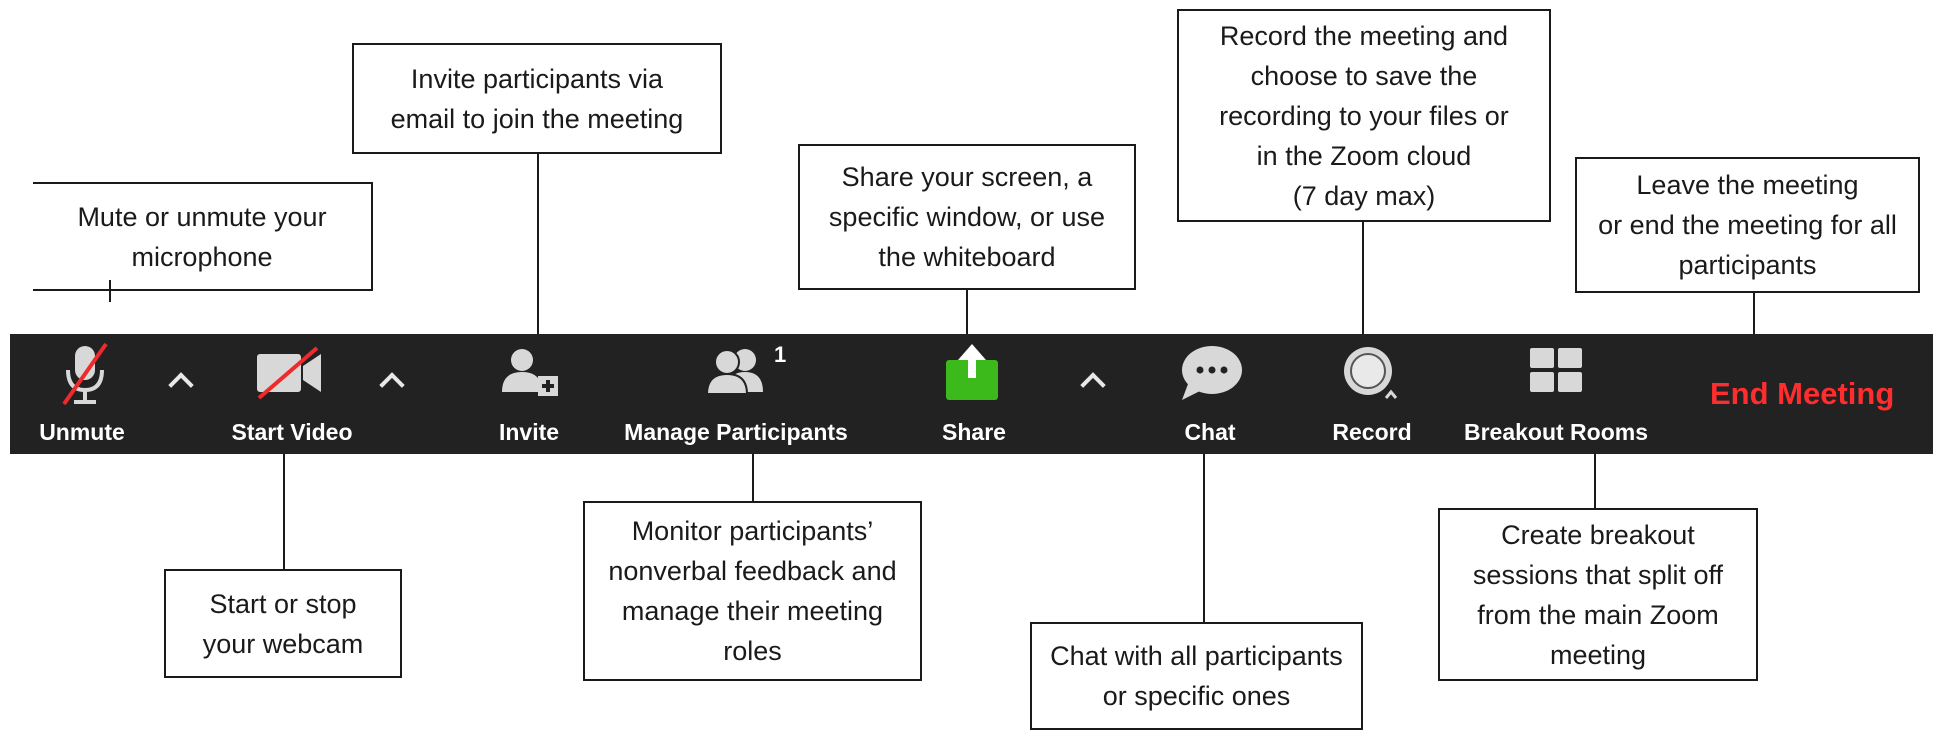 The height and width of the screenshot is (730, 1933). Describe the element at coordinates (1556, 432) in the screenshot. I see `breakout-rooms-label: Breakout Rooms` at that location.